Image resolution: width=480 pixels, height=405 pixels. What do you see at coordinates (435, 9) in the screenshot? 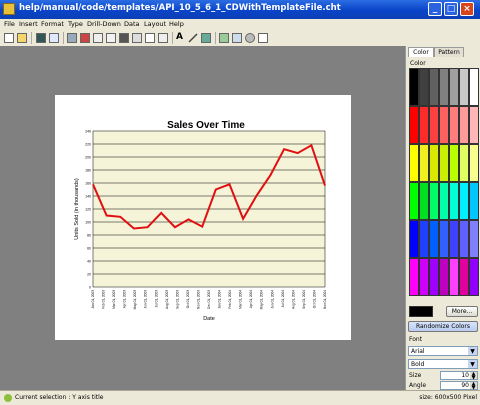
I see `minimize-button: _` at bounding box center [435, 9].